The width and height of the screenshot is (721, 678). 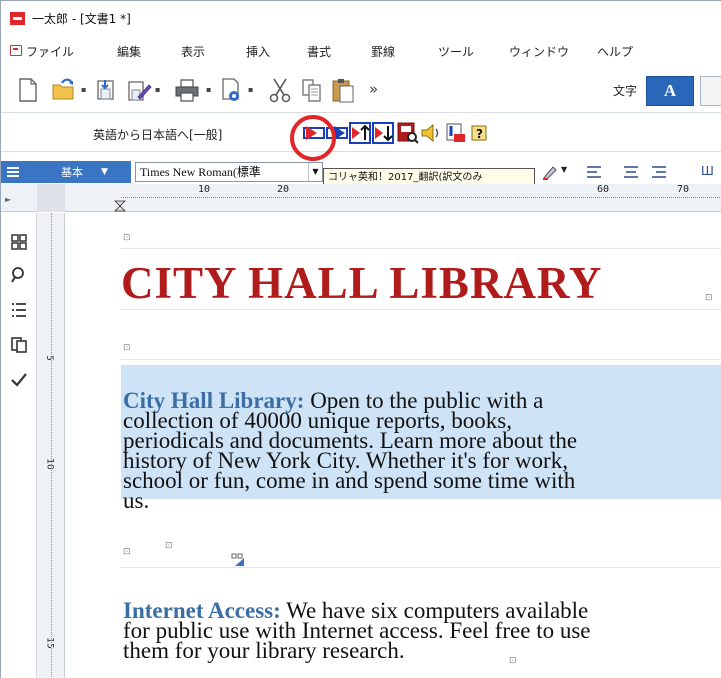 I want to click on checkmark-icon, so click(x=19, y=380).